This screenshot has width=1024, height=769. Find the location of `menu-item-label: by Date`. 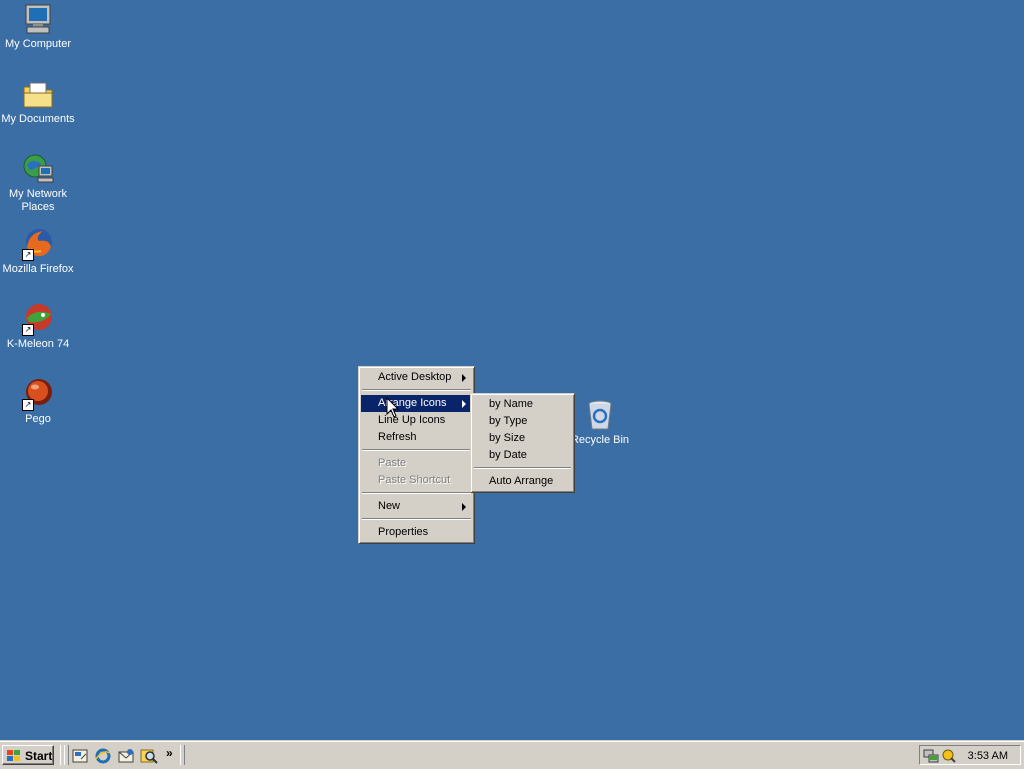

menu-item-label: by Date is located at coordinates (508, 455).